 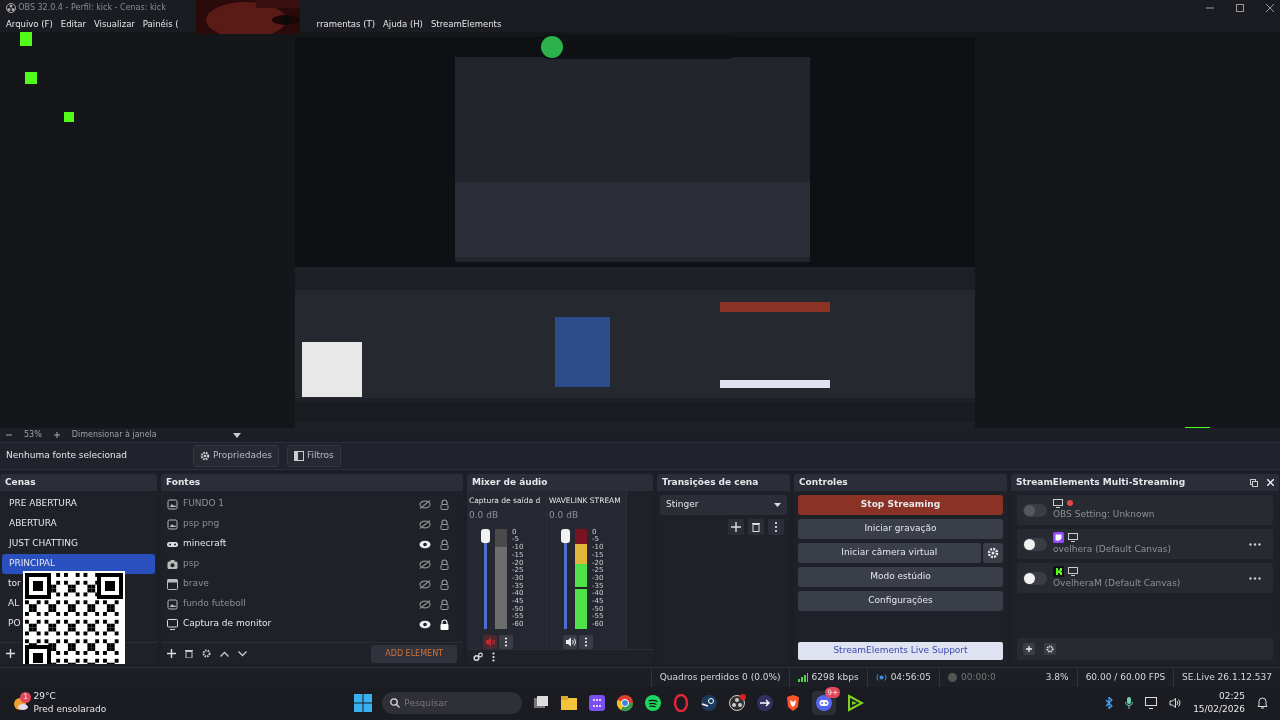 I want to click on windows-start-icon, so click(x=363, y=703).